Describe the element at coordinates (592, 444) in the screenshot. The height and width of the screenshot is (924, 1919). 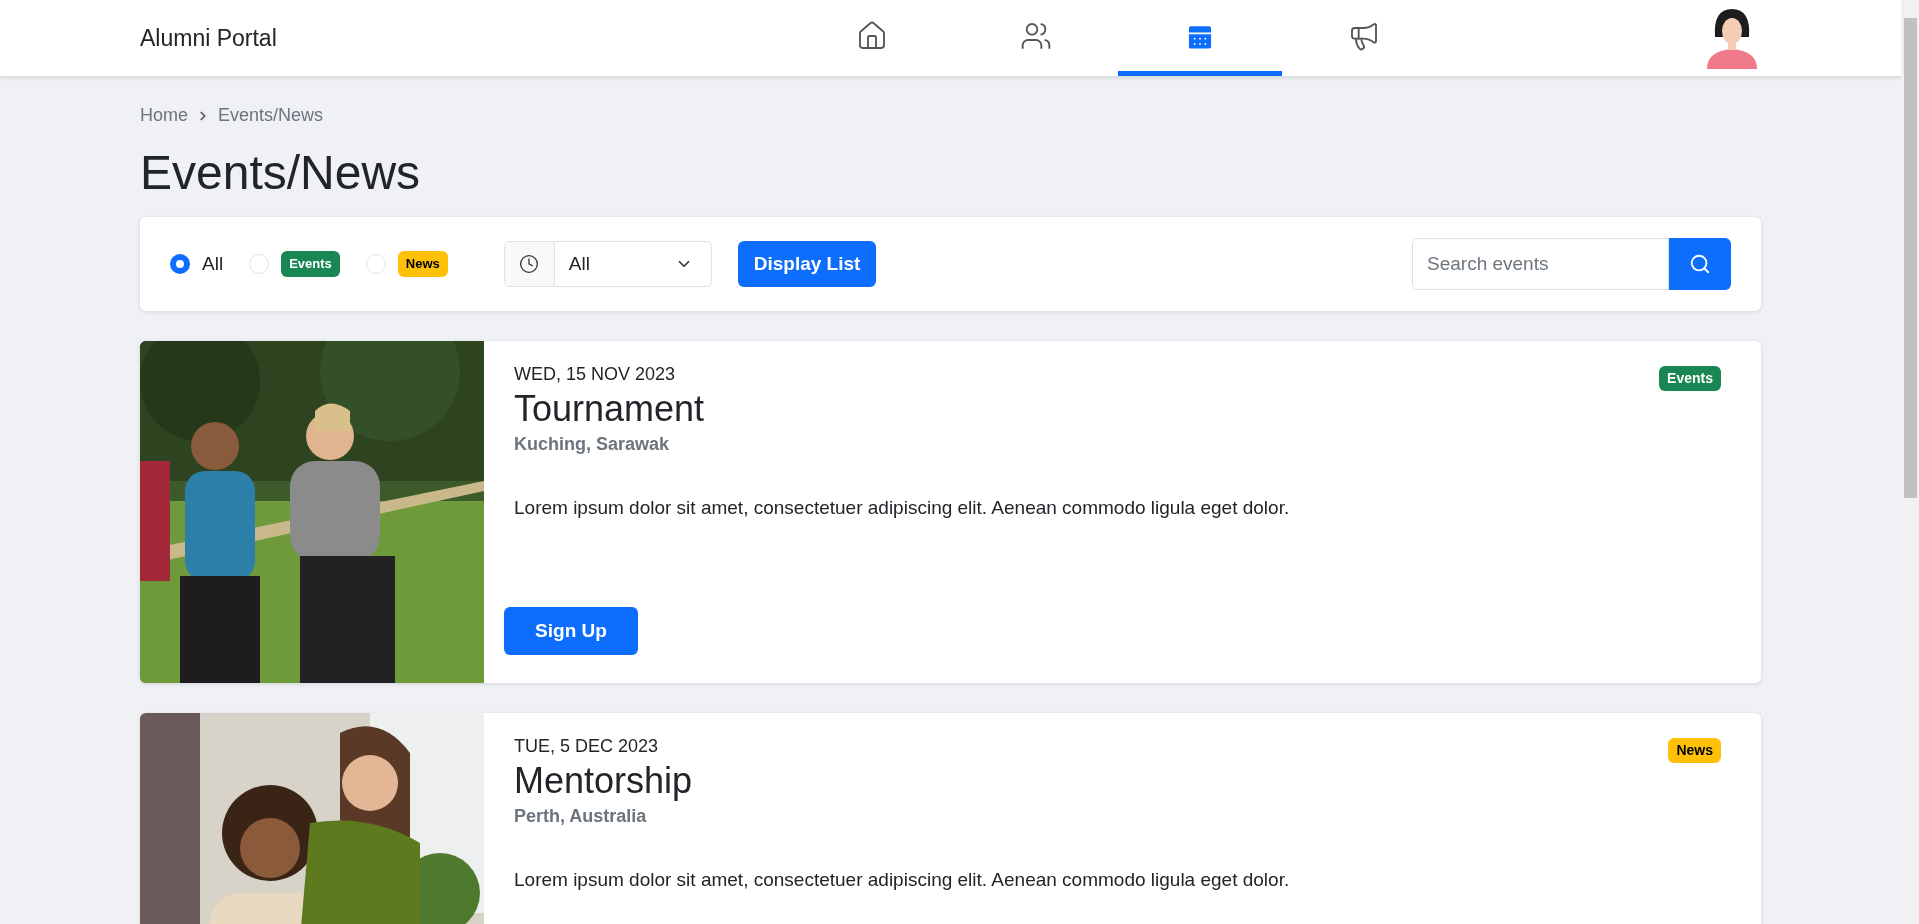
I see `event-location: Kuching, Sarawak` at that location.